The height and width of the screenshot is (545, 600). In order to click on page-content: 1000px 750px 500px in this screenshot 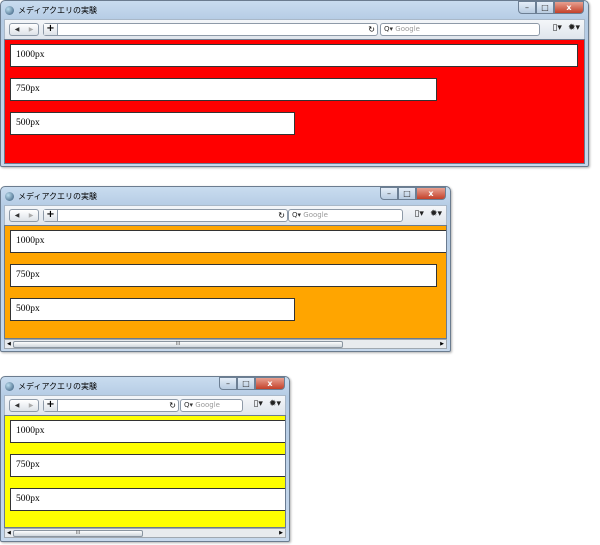, I will do `click(145, 471)`.